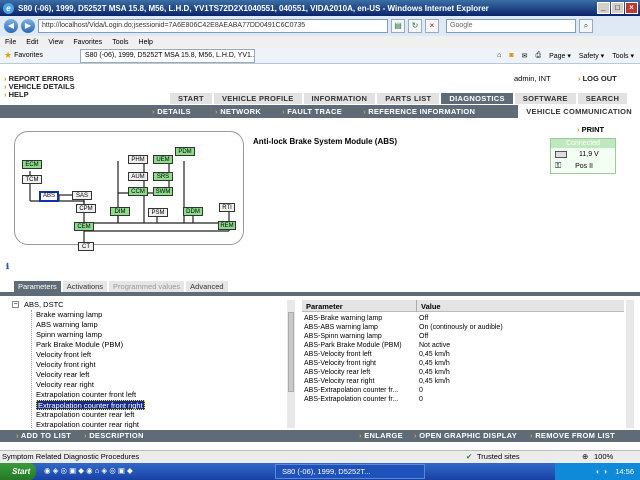  Describe the element at coordinates (87, 424) in the screenshot. I see `tree-item: Extrapolation counter rear right` at that location.